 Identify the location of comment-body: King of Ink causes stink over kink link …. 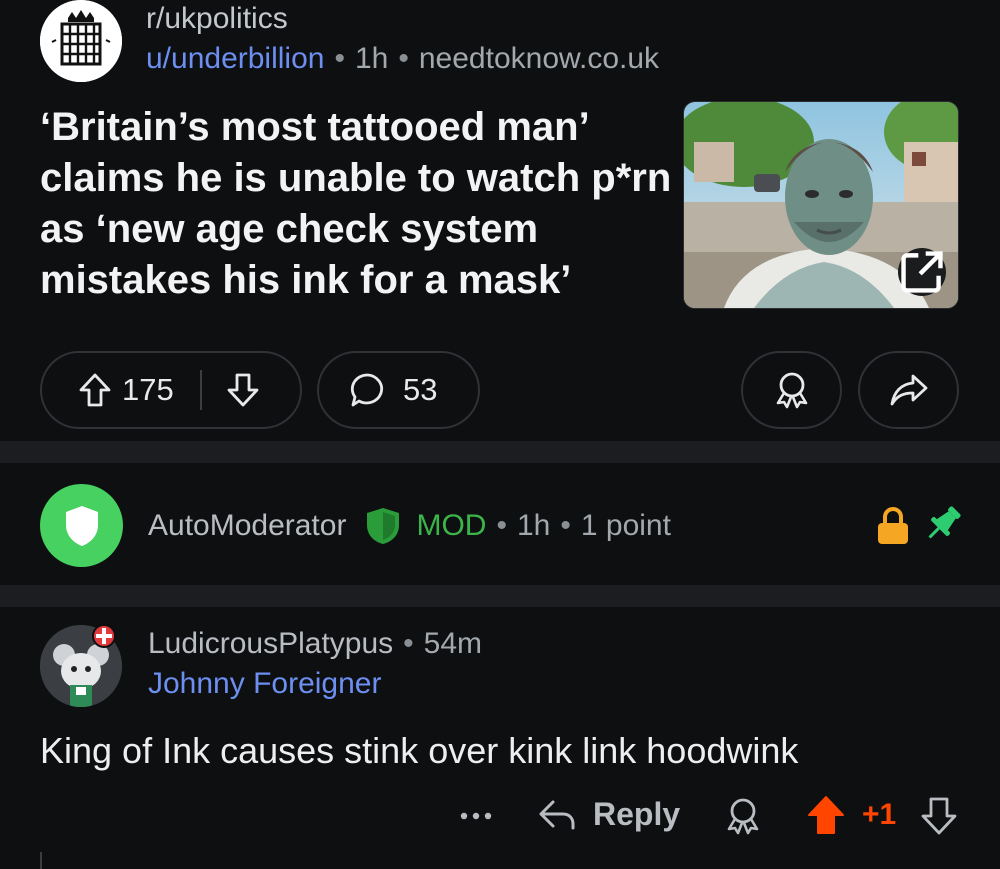
(419, 750).